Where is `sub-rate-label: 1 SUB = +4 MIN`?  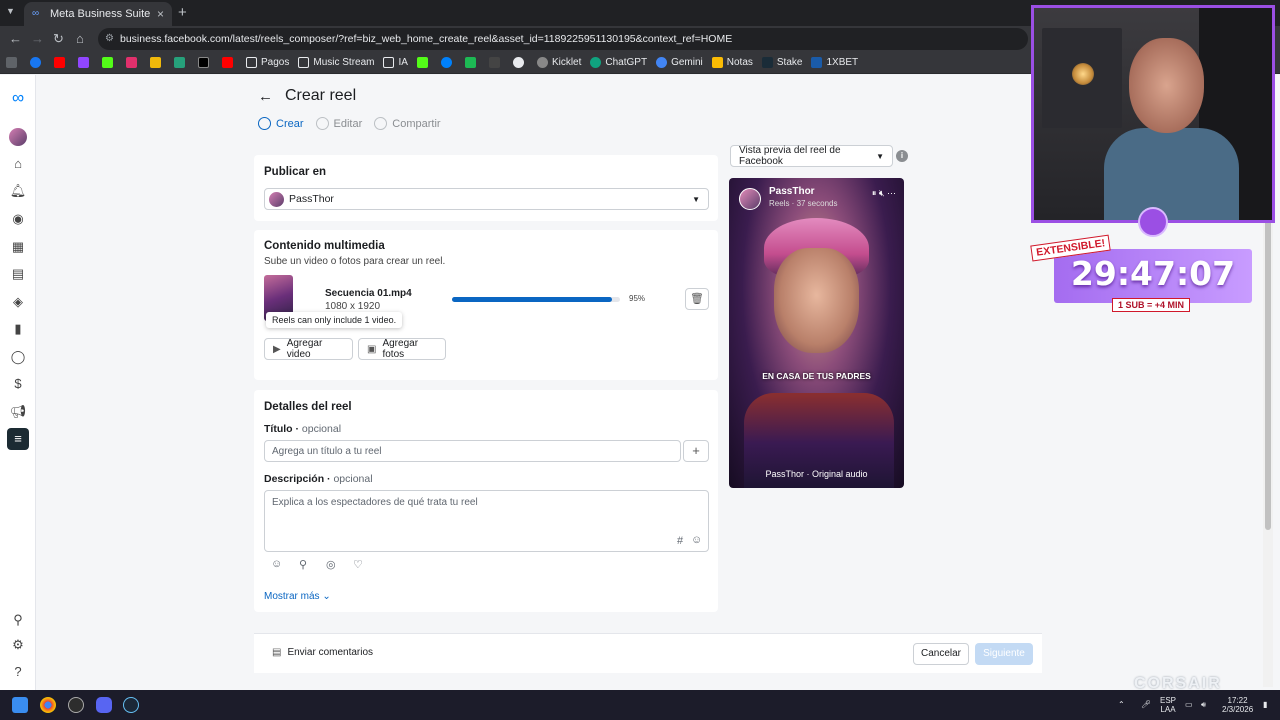 sub-rate-label: 1 SUB = +4 MIN is located at coordinates (1151, 305).